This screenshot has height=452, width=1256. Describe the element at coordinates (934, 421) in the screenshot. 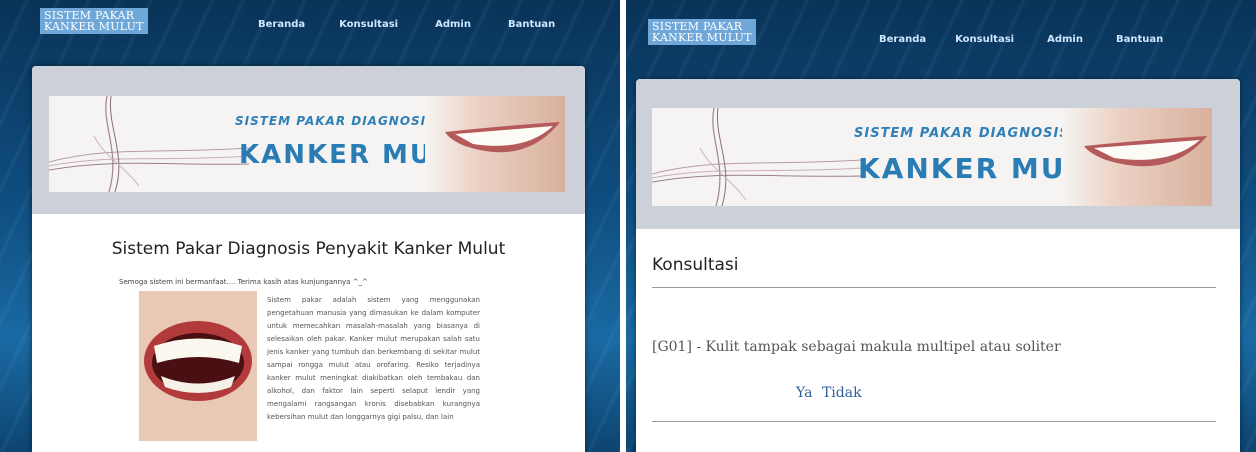

I see `question-divider` at that location.